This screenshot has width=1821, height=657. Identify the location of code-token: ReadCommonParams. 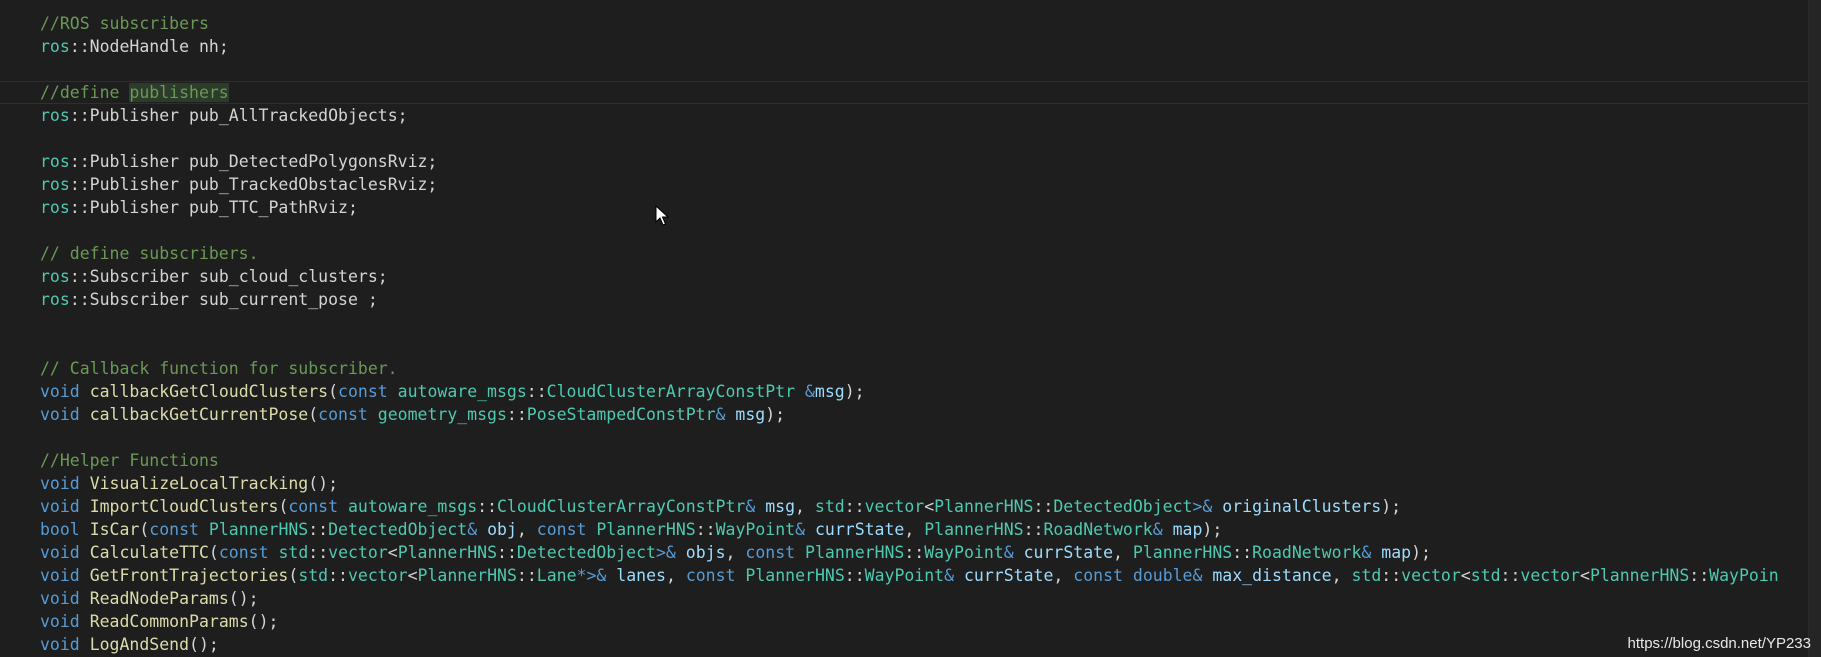
(169, 621).